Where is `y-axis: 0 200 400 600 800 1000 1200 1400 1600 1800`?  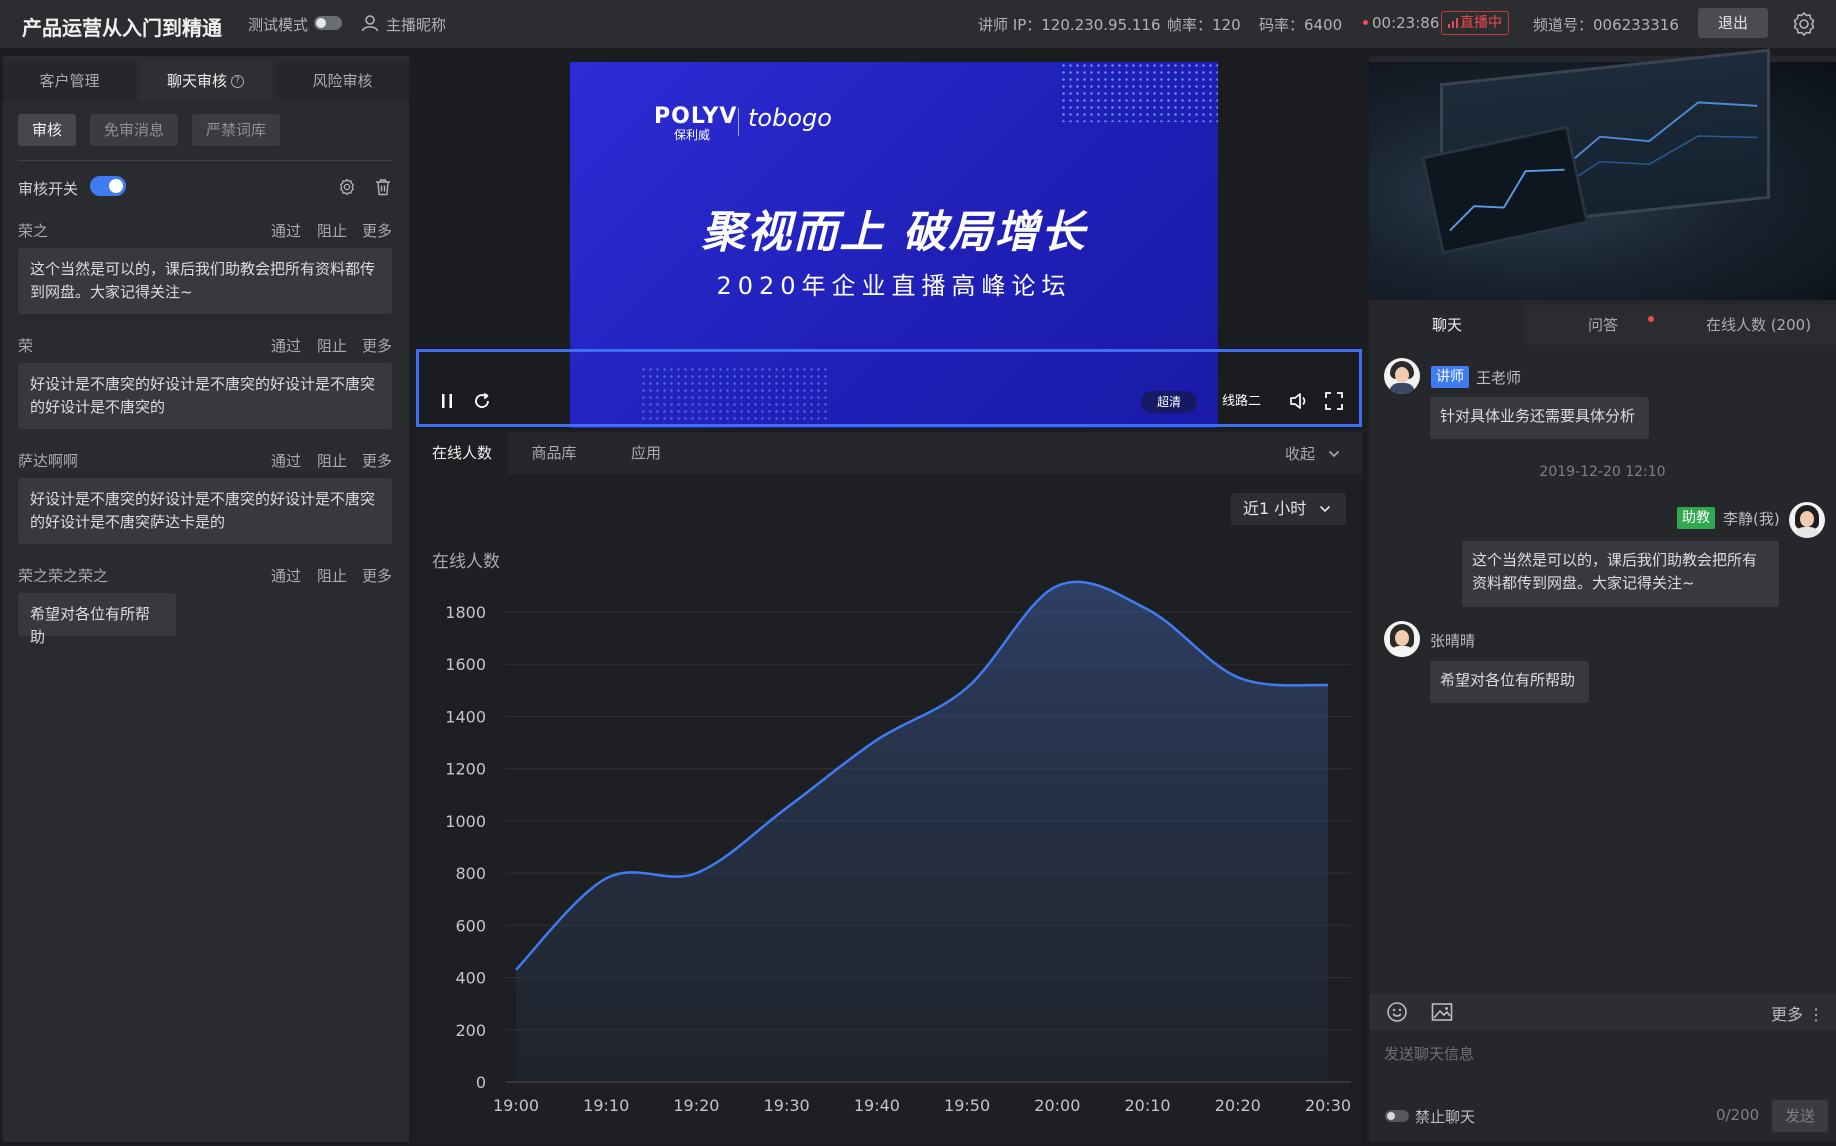
y-axis: 0 200 400 600 800 1000 1200 1400 1600 1800 is located at coordinates (465, 847).